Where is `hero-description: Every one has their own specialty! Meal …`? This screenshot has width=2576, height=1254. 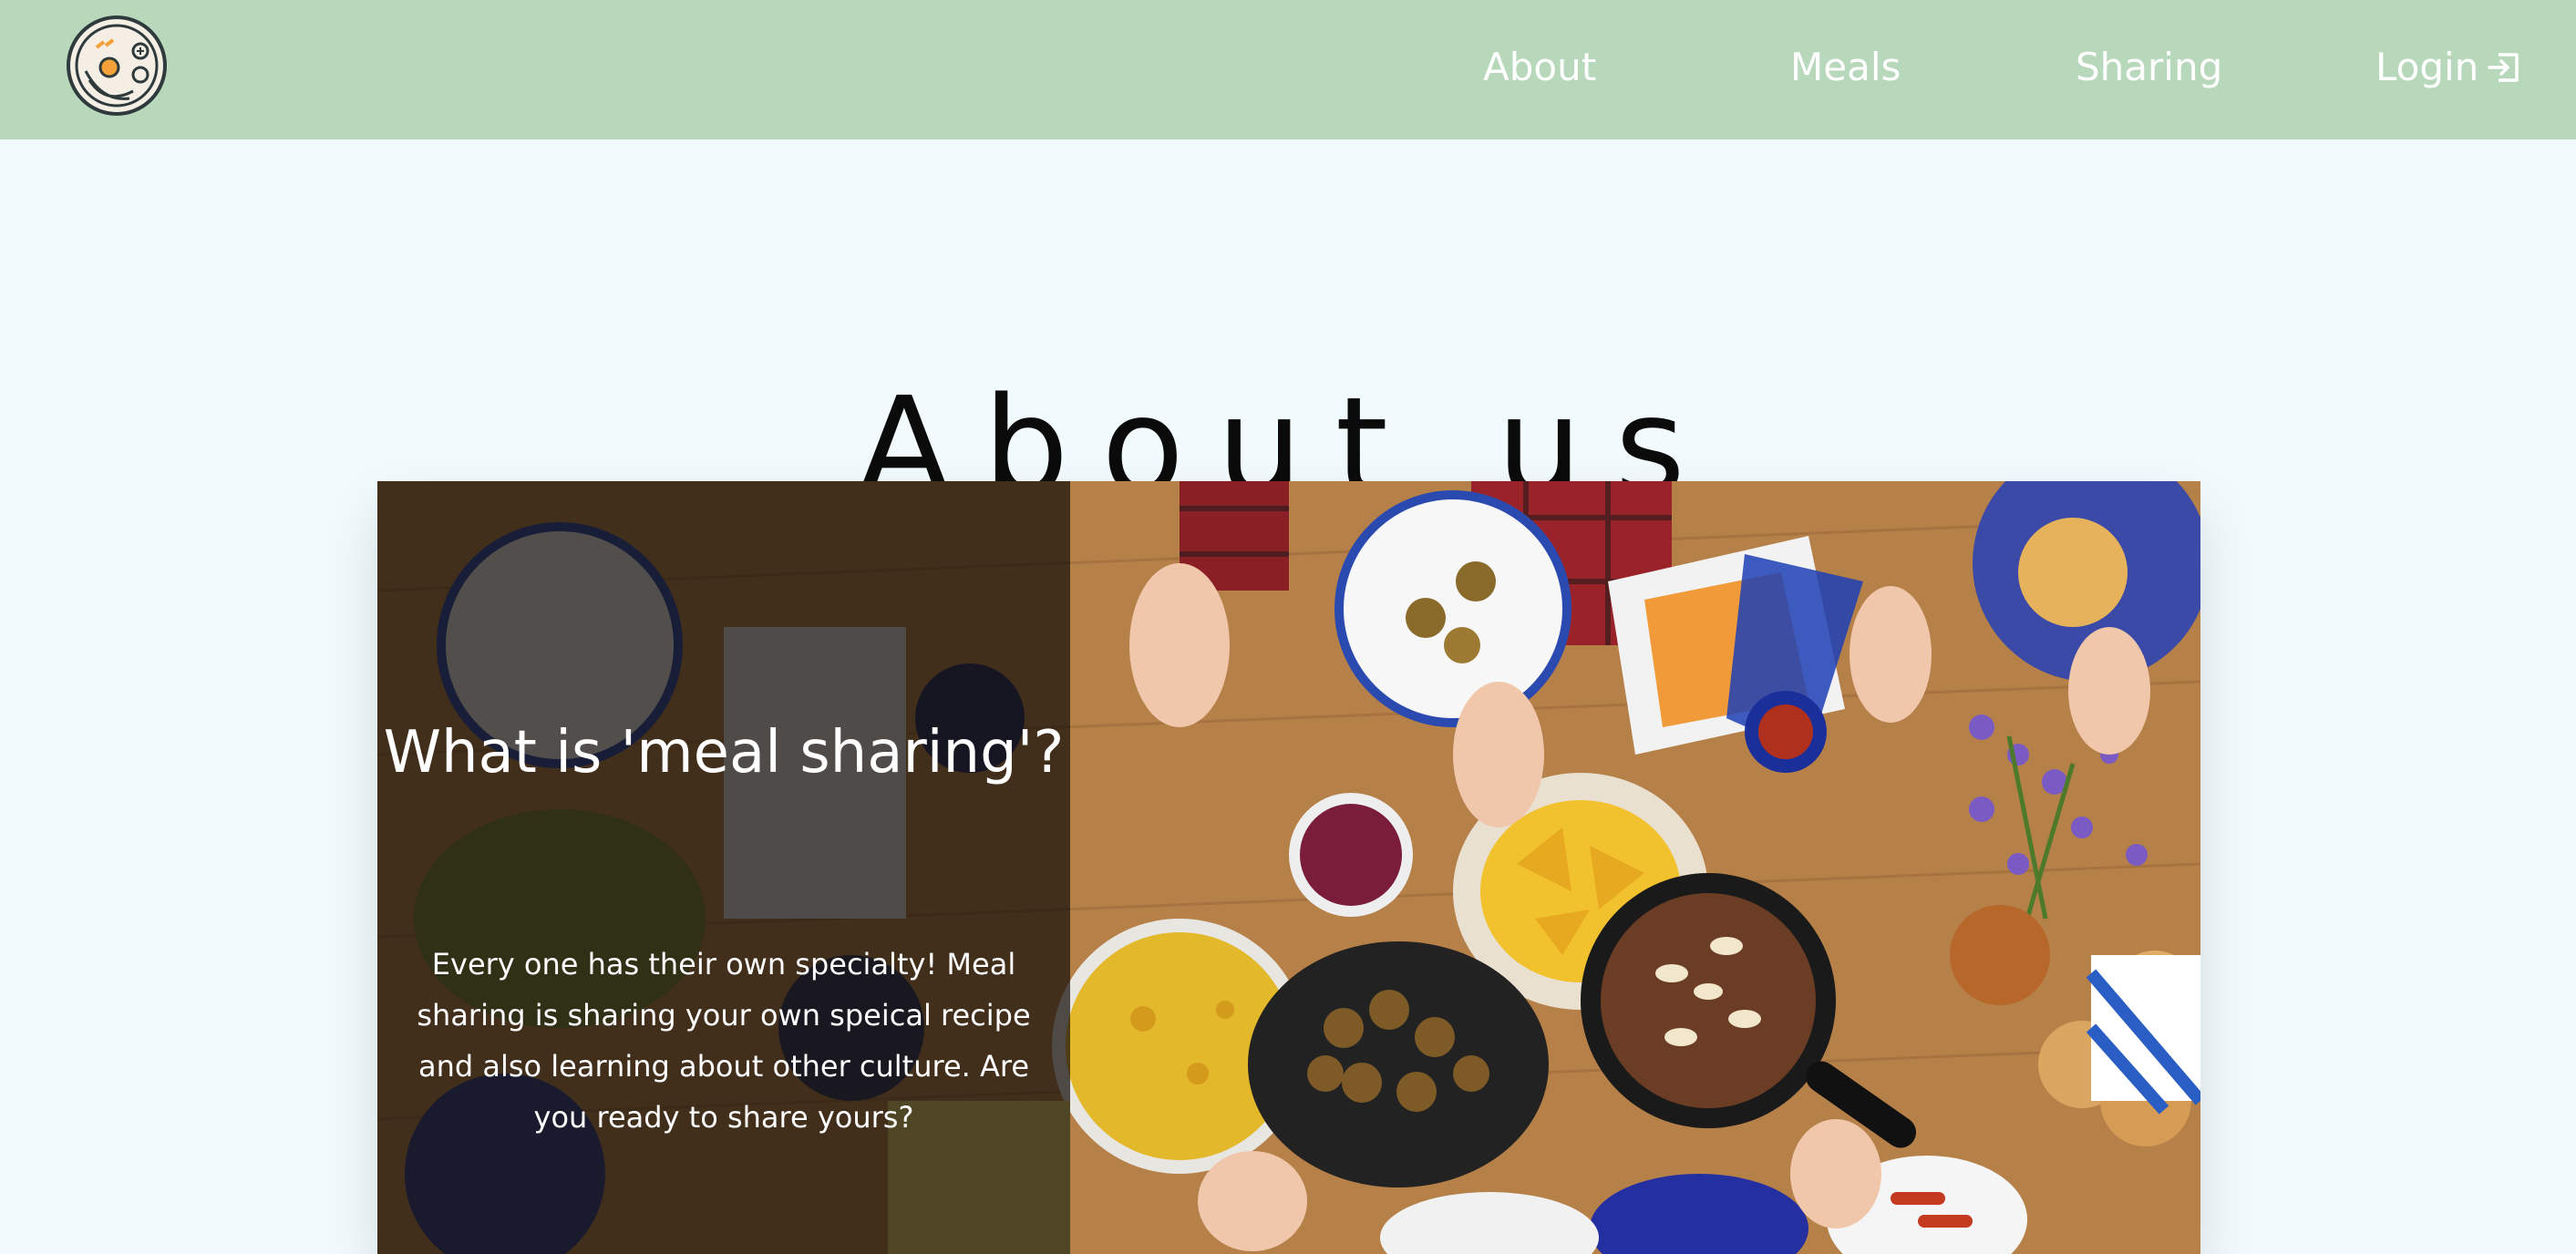
hero-description: Every one has their own specialty! Meal … is located at coordinates (724, 1041).